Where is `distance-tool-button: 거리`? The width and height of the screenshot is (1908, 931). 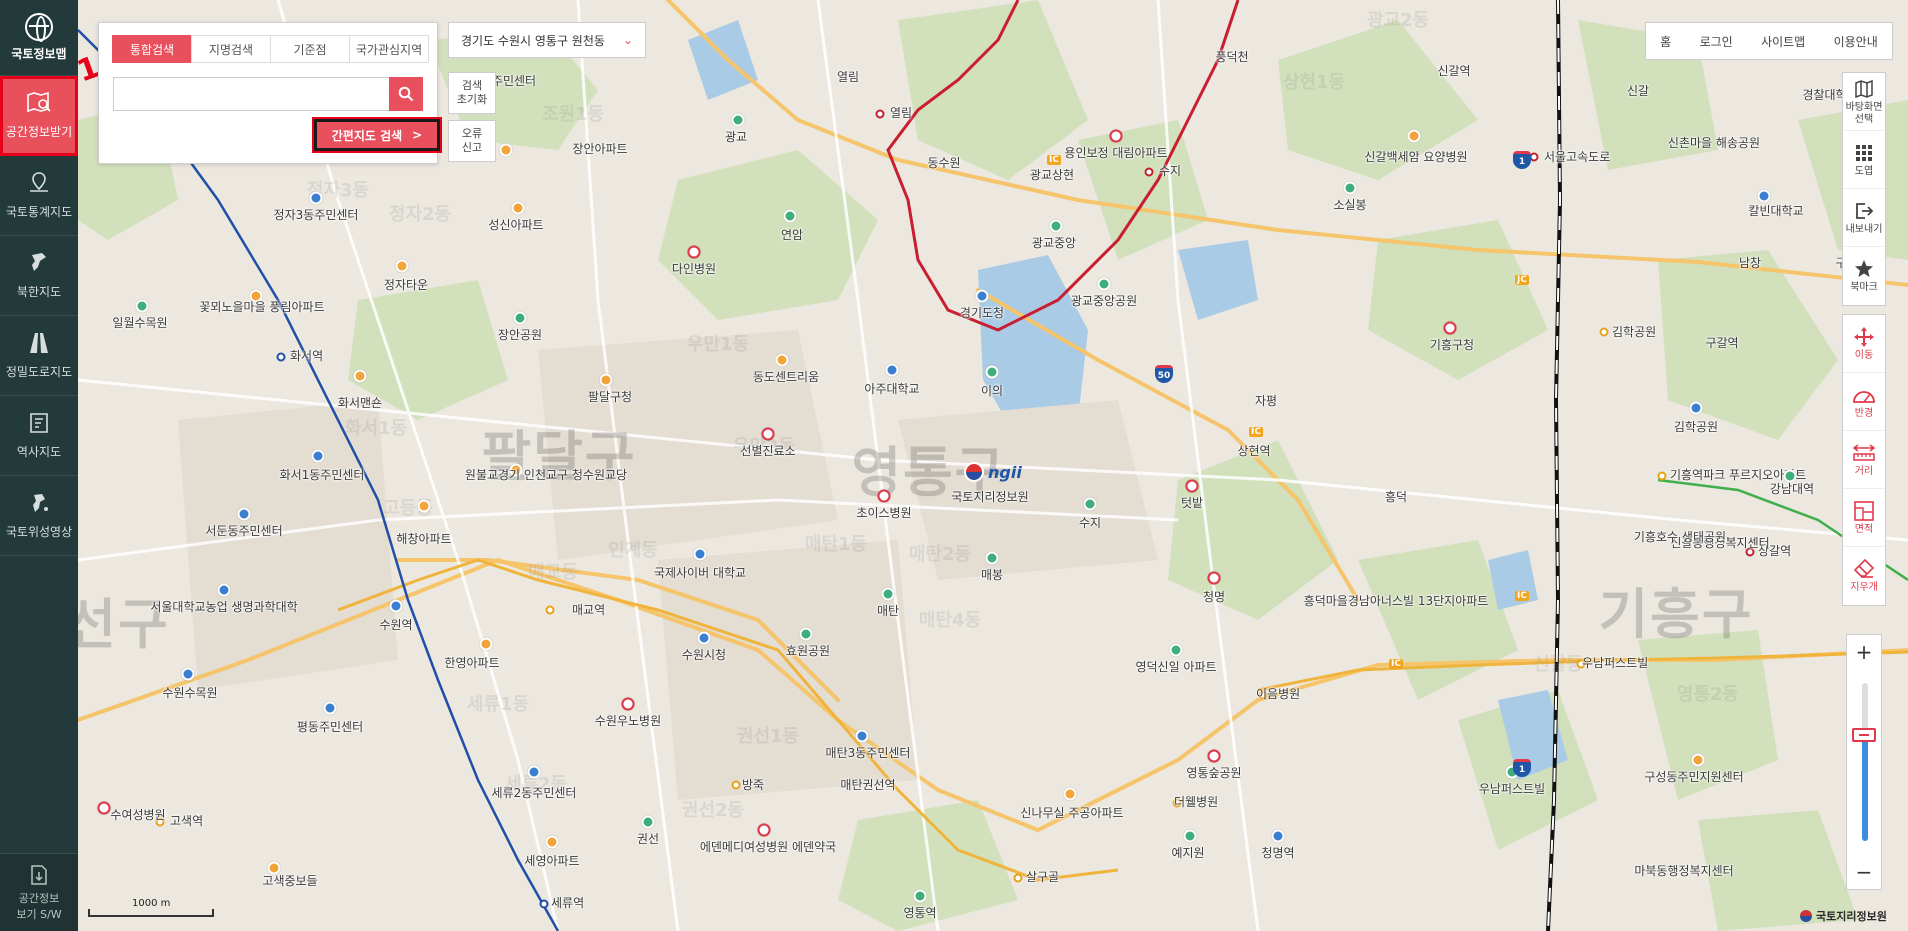
distance-tool-button: 거리 is located at coordinates (1864, 460).